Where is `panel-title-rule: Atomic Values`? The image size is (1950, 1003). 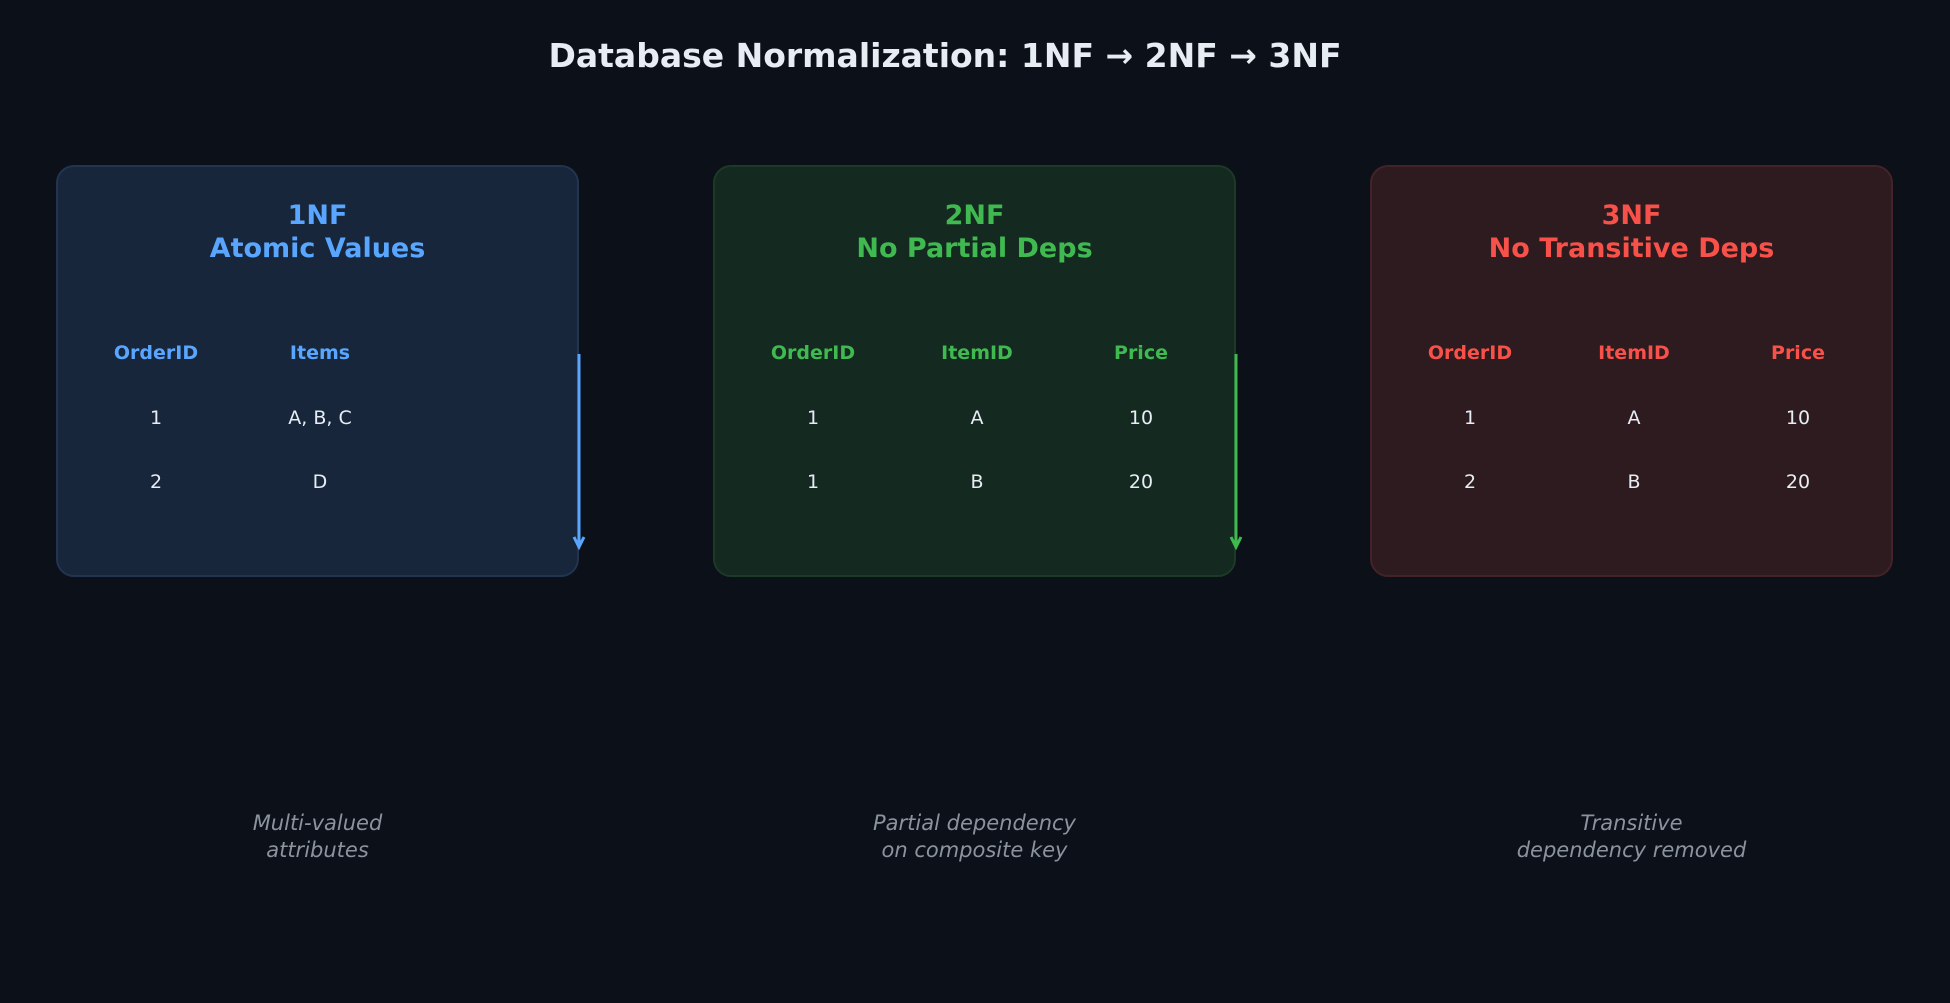
panel-title-rule: Atomic Values is located at coordinates (317, 248).